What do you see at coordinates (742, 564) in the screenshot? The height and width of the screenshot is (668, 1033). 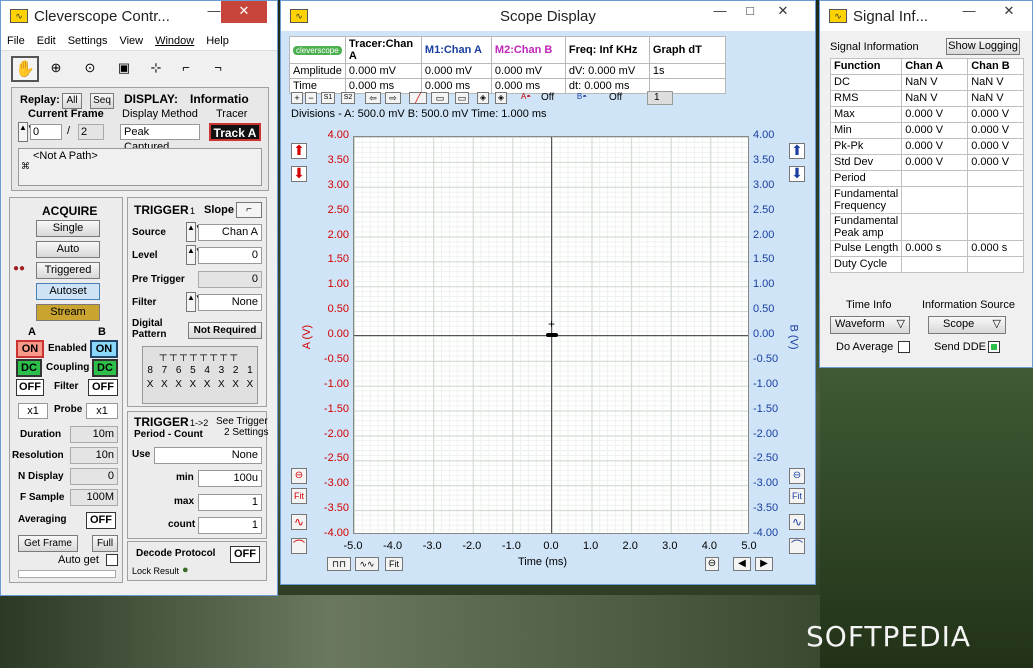 I see `scroll-left-icon: ◀` at bounding box center [742, 564].